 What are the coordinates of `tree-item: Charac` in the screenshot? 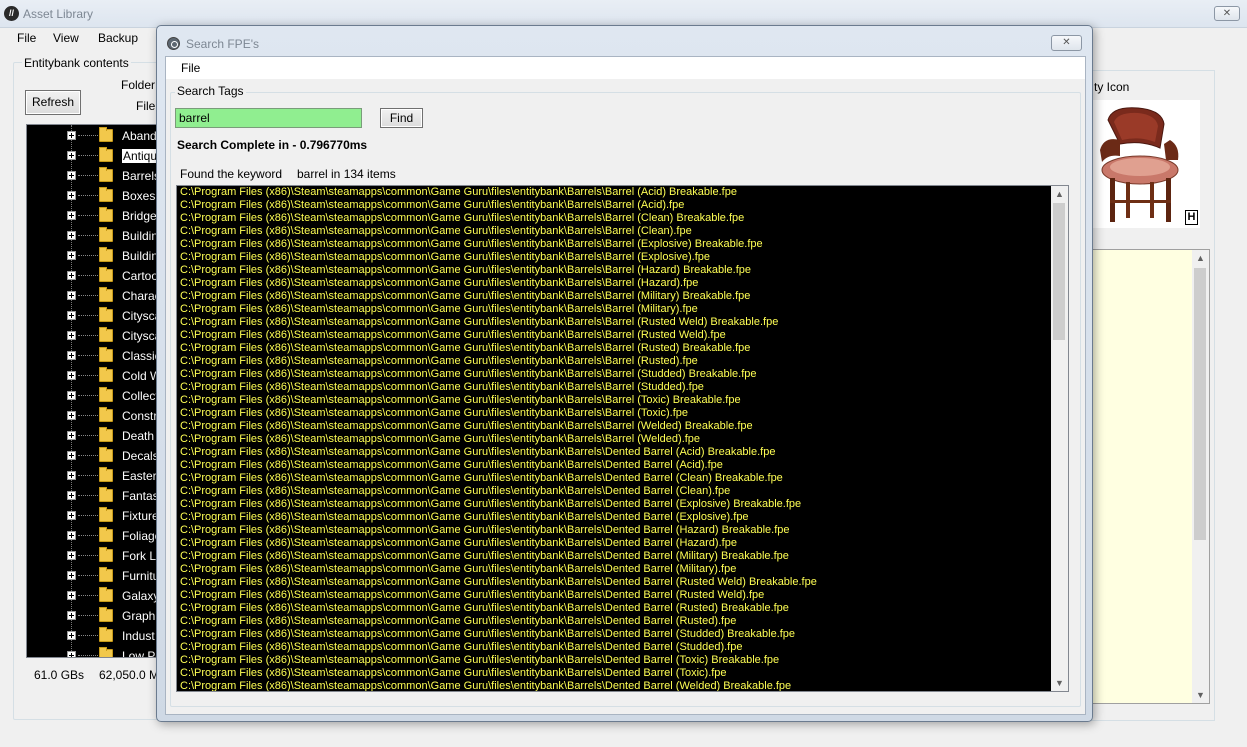 It's located at (93, 296).